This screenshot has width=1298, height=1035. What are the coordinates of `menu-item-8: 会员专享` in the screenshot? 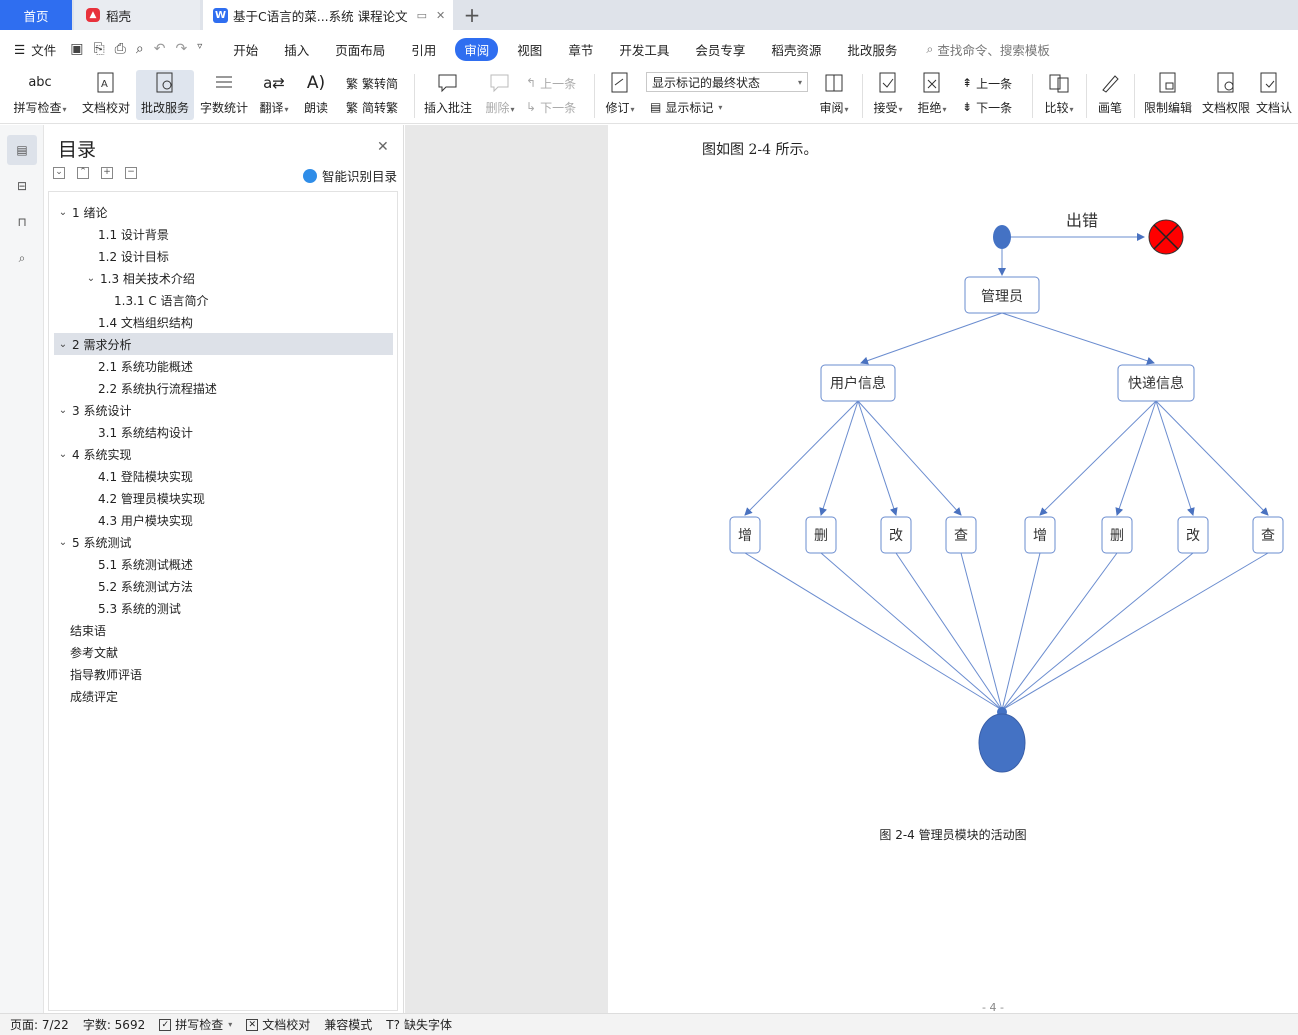 It's located at (720, 49).